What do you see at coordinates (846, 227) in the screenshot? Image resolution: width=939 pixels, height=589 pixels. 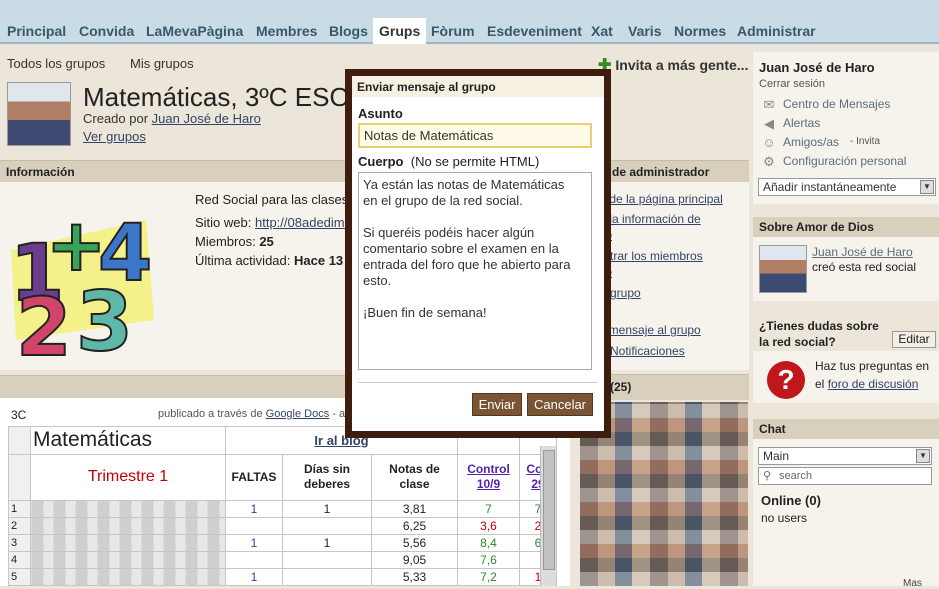 I see `about-heading: Sobre Amor de Dios` at bounding box center [846, 227].